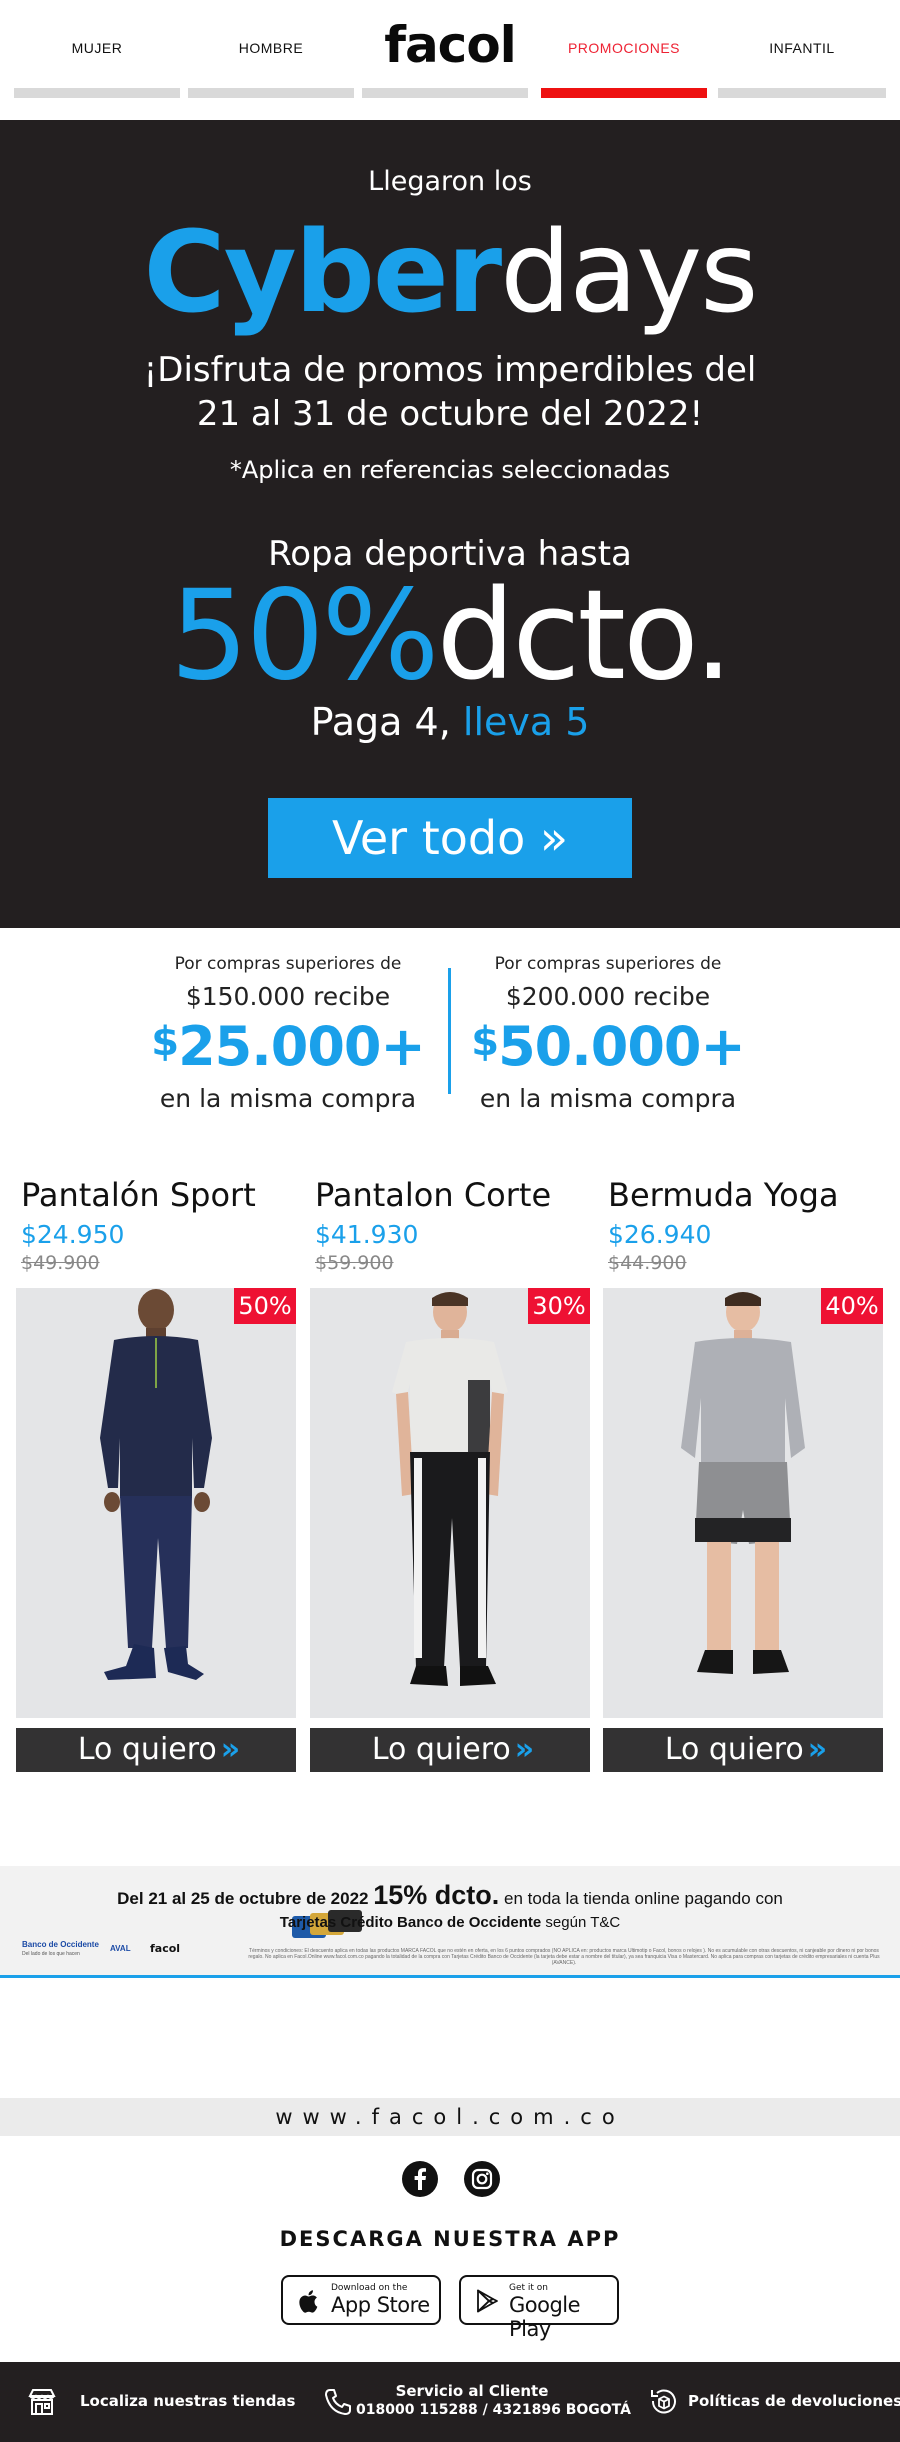 This screenshot has width=900, height=2442. Describe the element at coordinates (73, 1234) in the screenshot. I see `product-price: $24.950` at that location.